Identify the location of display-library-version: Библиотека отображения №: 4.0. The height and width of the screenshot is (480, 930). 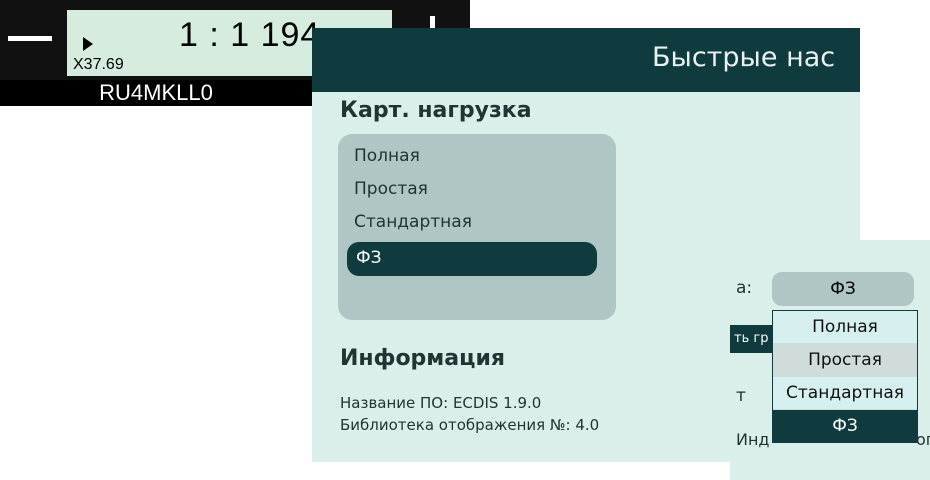
(470, 425).